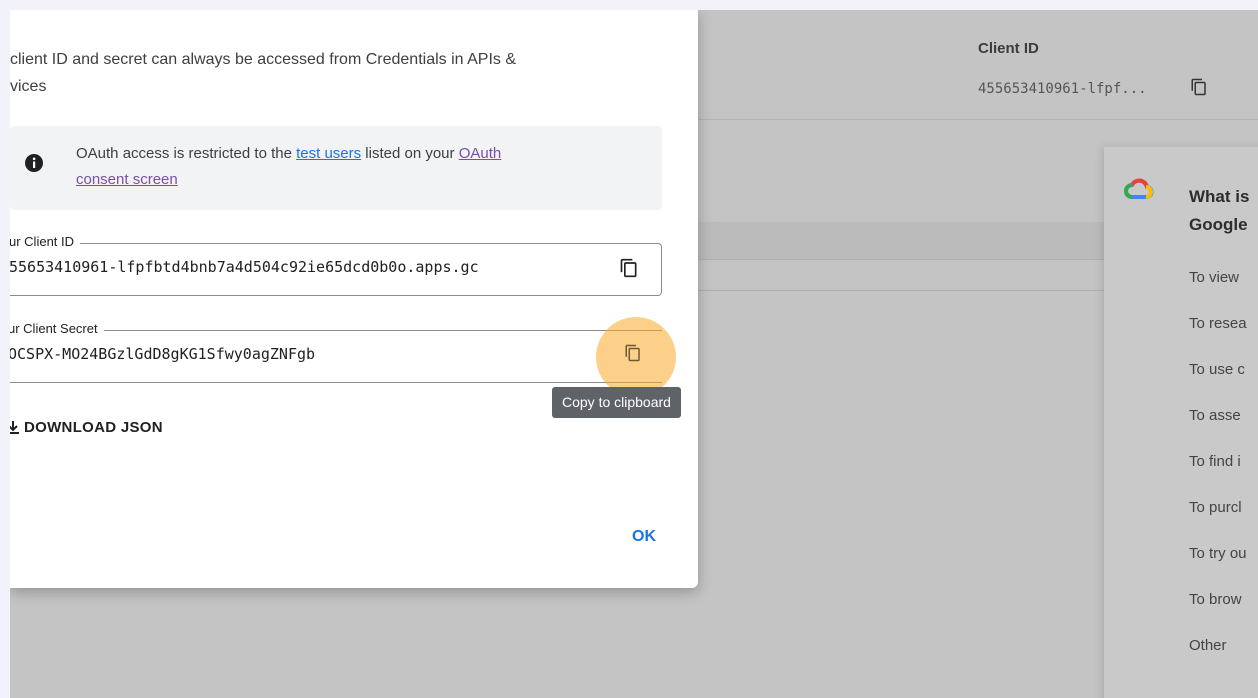  I want to click on panel-option: To use c, so click(1217, 369).